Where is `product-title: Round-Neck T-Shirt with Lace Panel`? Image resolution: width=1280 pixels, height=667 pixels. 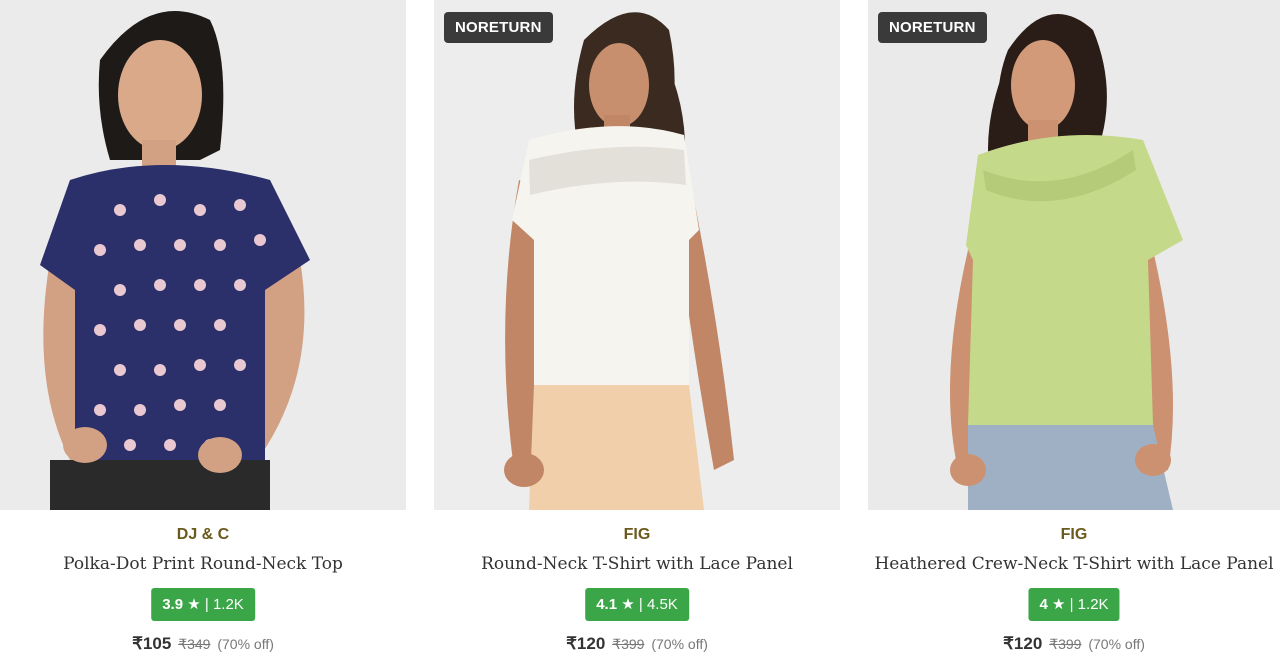 product-title: Round-Neck T-Shirt with Lace Panel is located at coordinates (637, 564).